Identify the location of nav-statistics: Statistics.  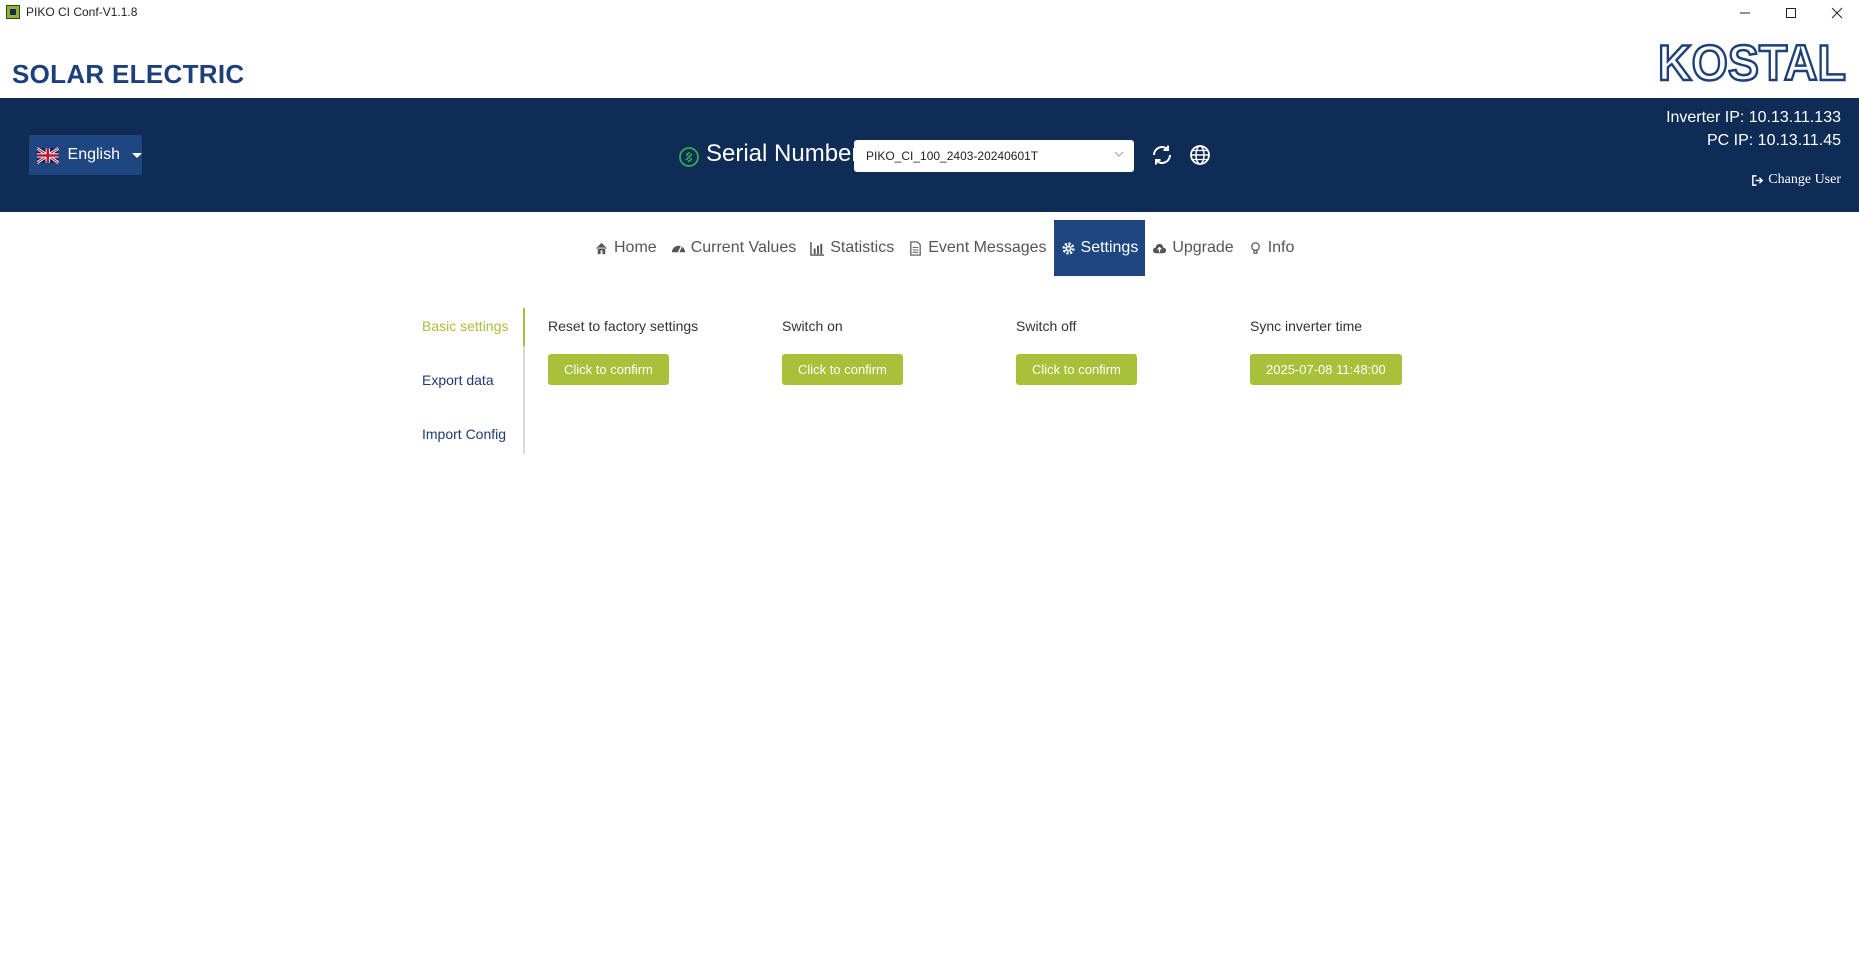
(852, 248).